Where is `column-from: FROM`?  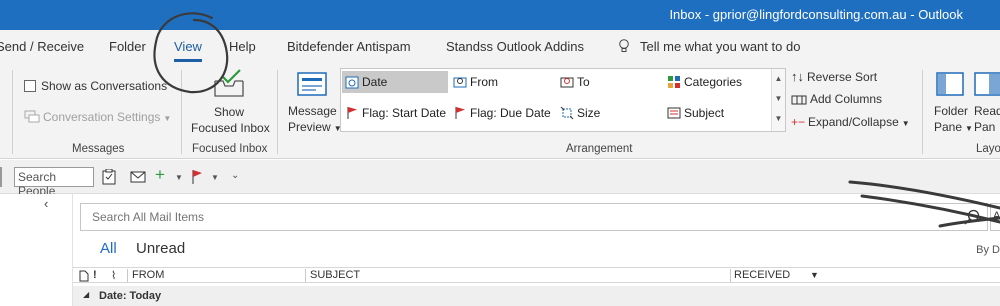
column-from: FROM is located at coordinates (148, 275).